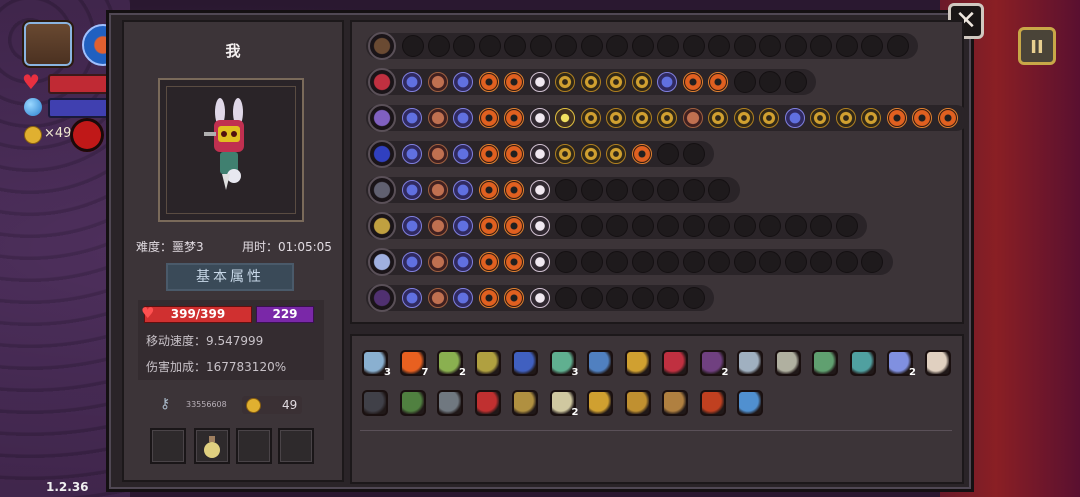 The height and width of the screenshot is (497, 1080). Describe the element at coordinates (382, 190) in the screenshot. I see `wand-icon` at that location.